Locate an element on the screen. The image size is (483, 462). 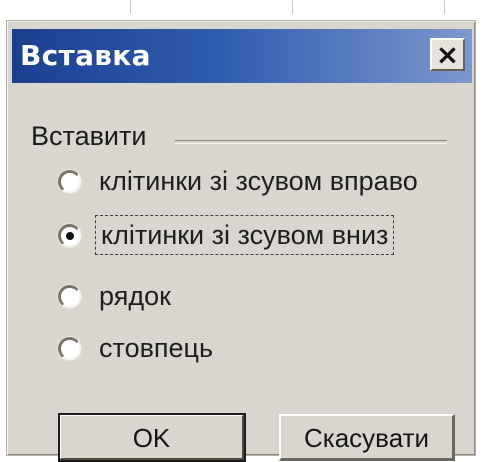
radio-row is located at coordinates (69, 296).